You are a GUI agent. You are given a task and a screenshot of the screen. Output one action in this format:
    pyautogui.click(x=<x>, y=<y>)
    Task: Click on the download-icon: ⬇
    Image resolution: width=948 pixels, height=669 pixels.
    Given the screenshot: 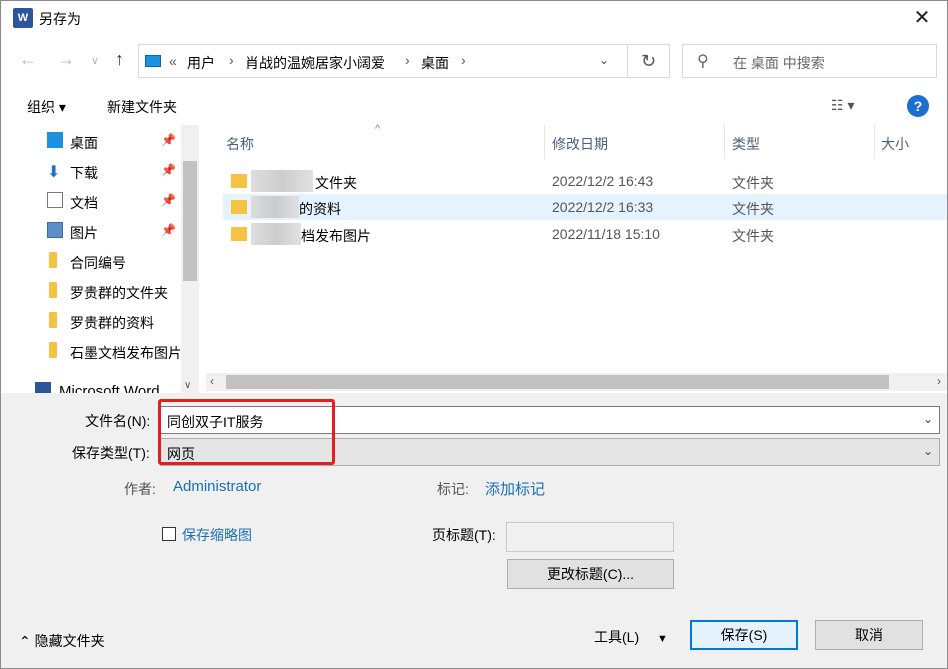 What is the action you would take?
    pyautogui.click(x=54, y=172)
    